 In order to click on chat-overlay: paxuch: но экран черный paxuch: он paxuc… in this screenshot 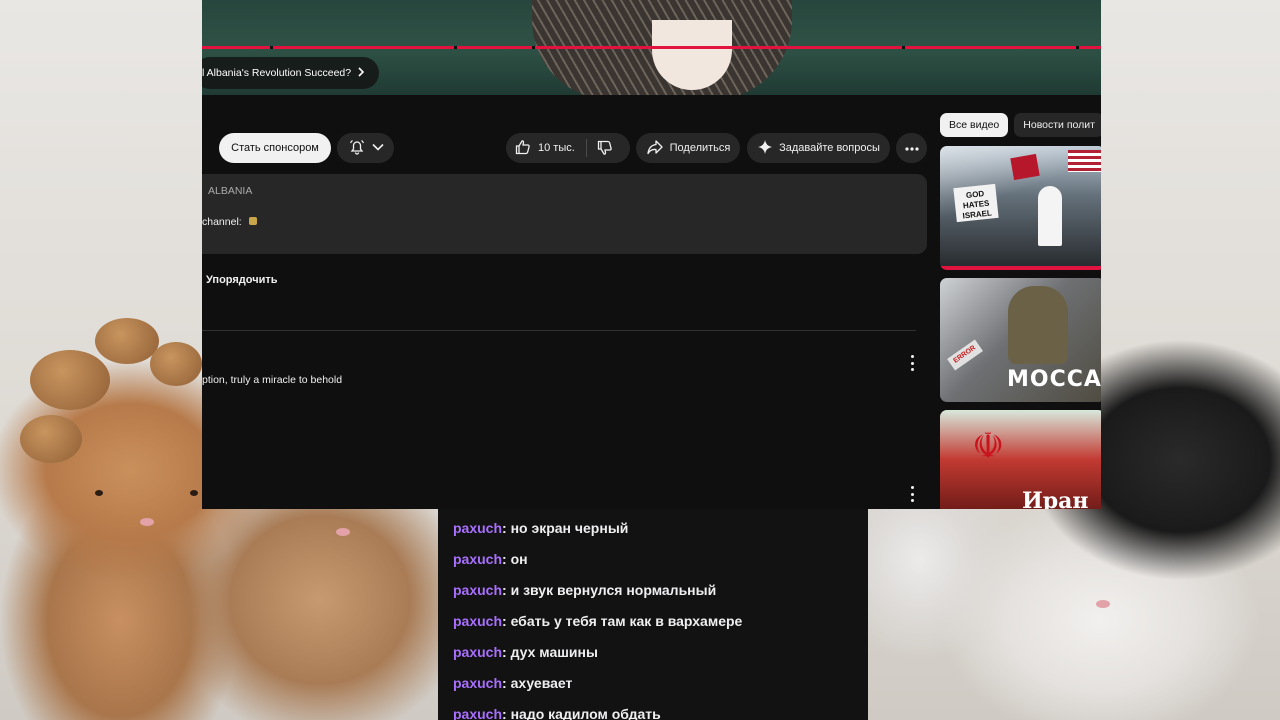, I will do `click(653, 614)`.